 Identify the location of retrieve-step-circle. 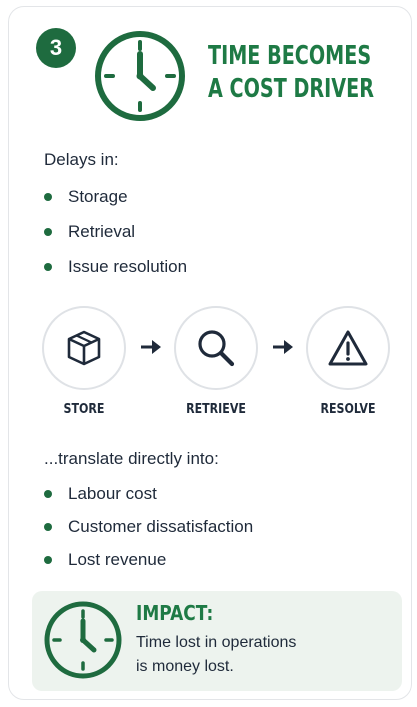
(216, 348).